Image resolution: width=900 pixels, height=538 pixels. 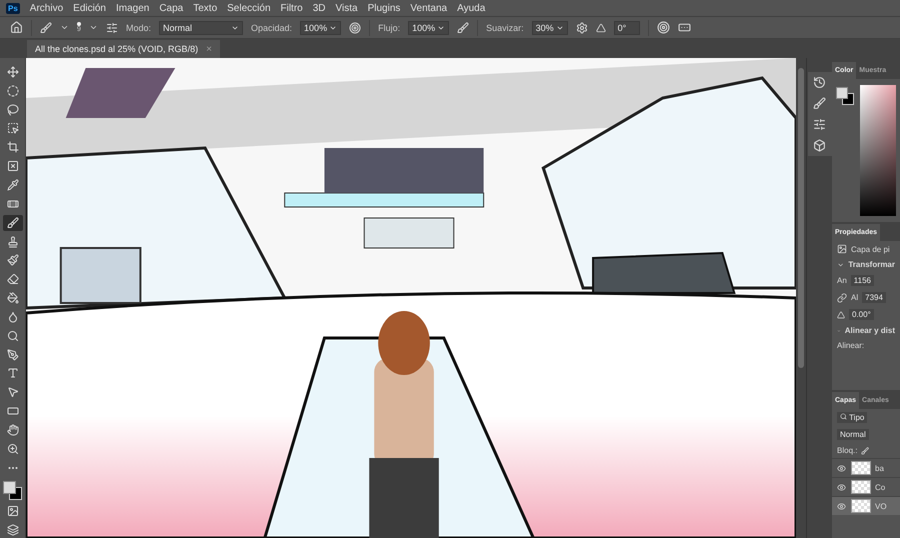 I want to click on target-icon, so click(x=663, y=27).